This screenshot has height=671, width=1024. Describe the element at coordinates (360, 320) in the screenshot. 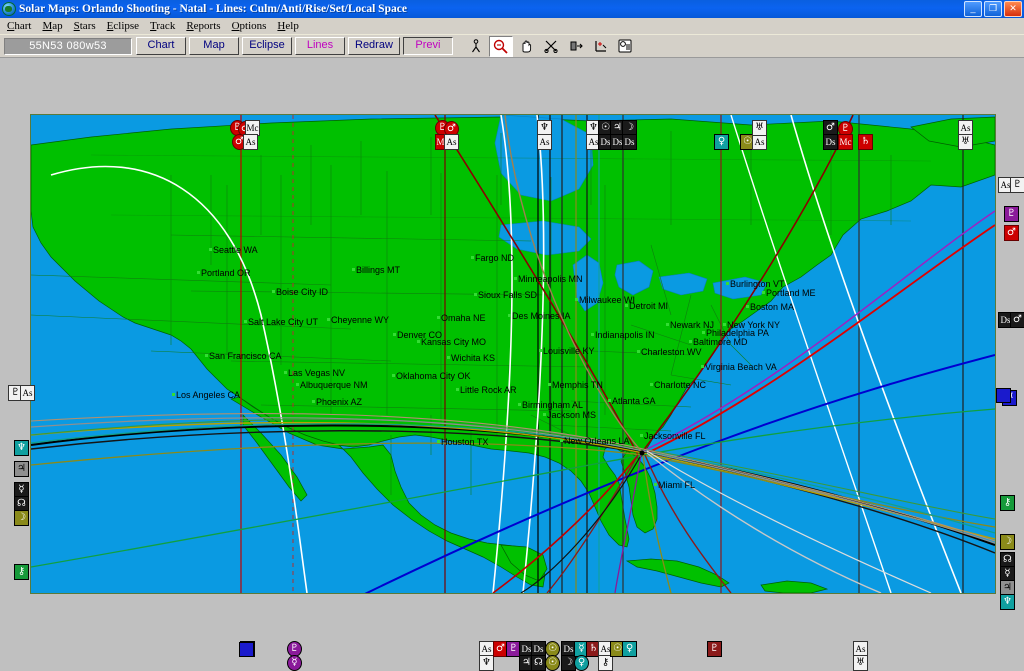

I see `city-label: Cheyenne WY` at that location.